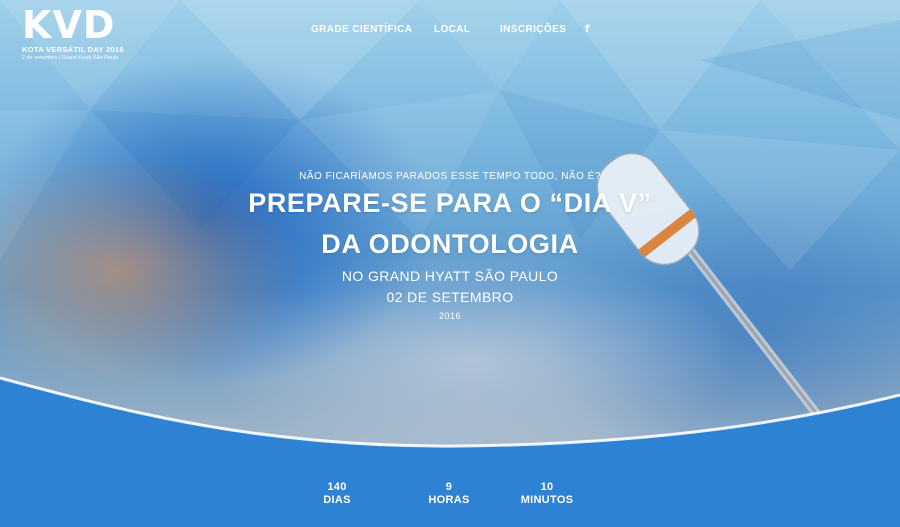 This screenshot has height=527, width=900. I want to click on facebook-icon: f, so click(587, 29).